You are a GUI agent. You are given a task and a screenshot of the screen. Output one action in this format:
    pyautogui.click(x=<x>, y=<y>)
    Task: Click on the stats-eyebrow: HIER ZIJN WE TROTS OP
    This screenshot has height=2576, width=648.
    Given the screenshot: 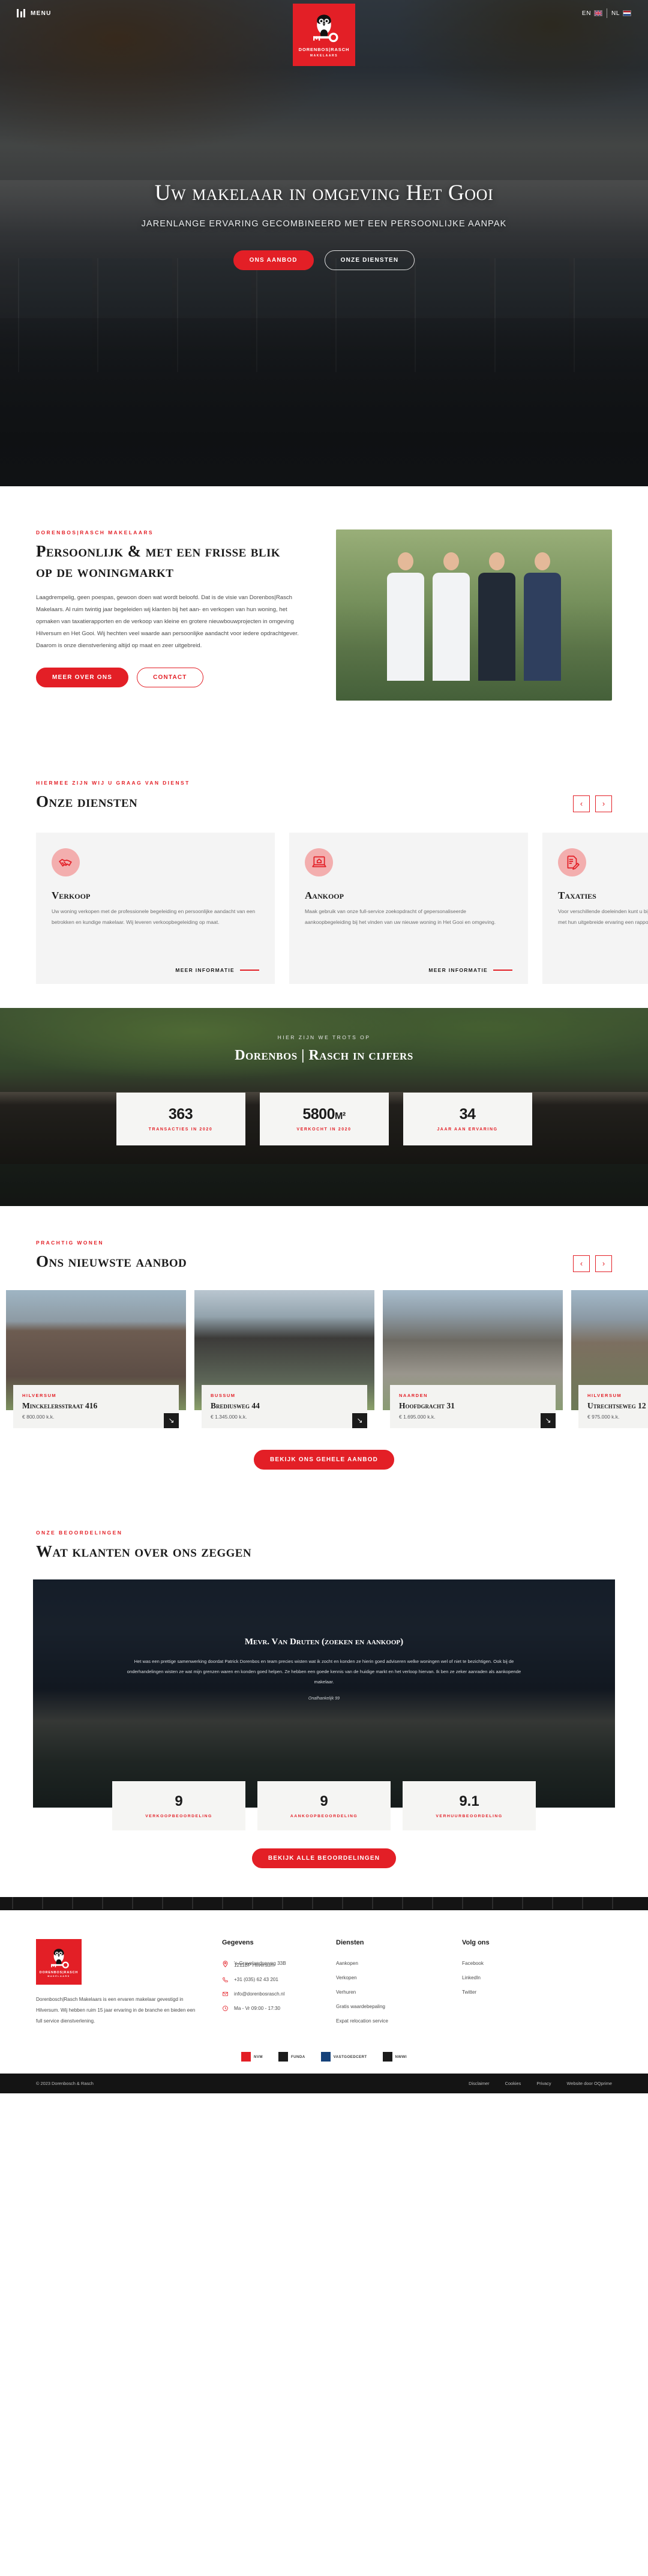 What is the action you would take?
    pyautogui.click(x=324, y=1037)
    